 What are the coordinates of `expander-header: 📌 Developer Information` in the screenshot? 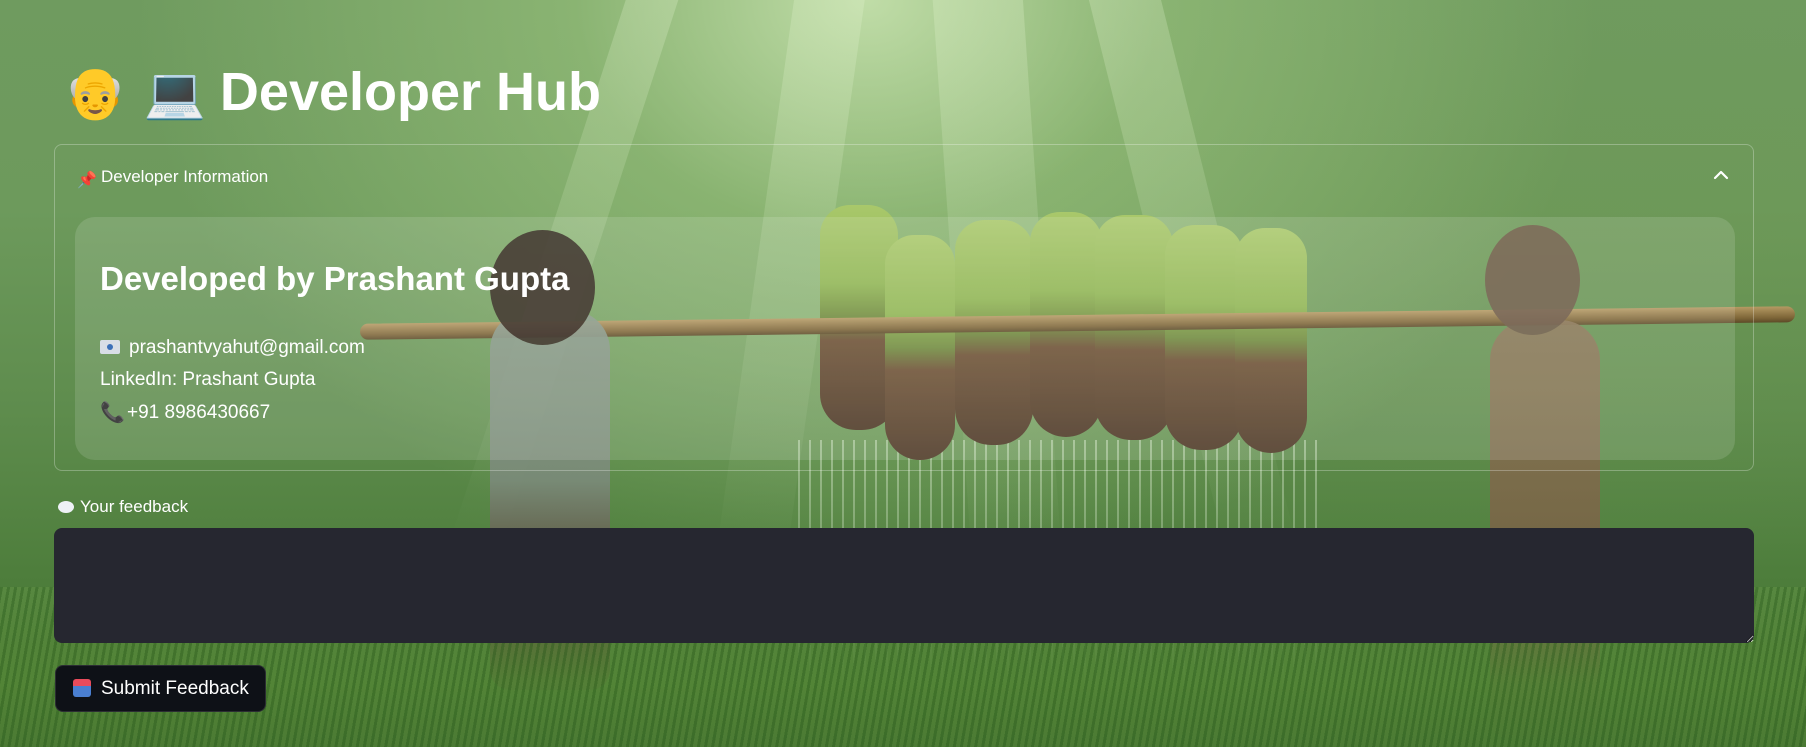 It's located at (172, 177).